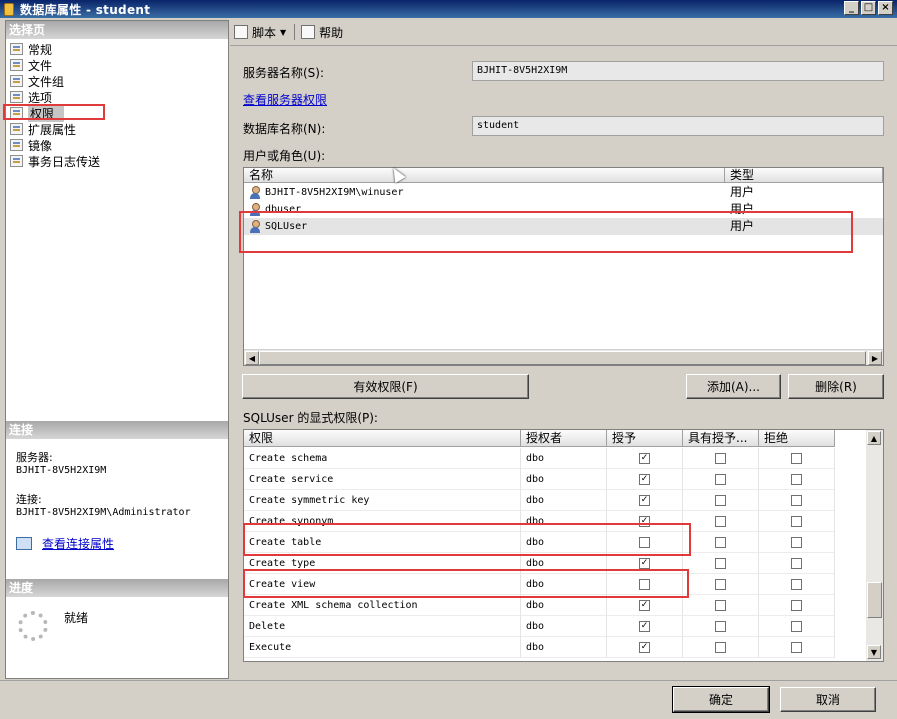  I want to click on page-item: 扩展属性, so click(55, 129).